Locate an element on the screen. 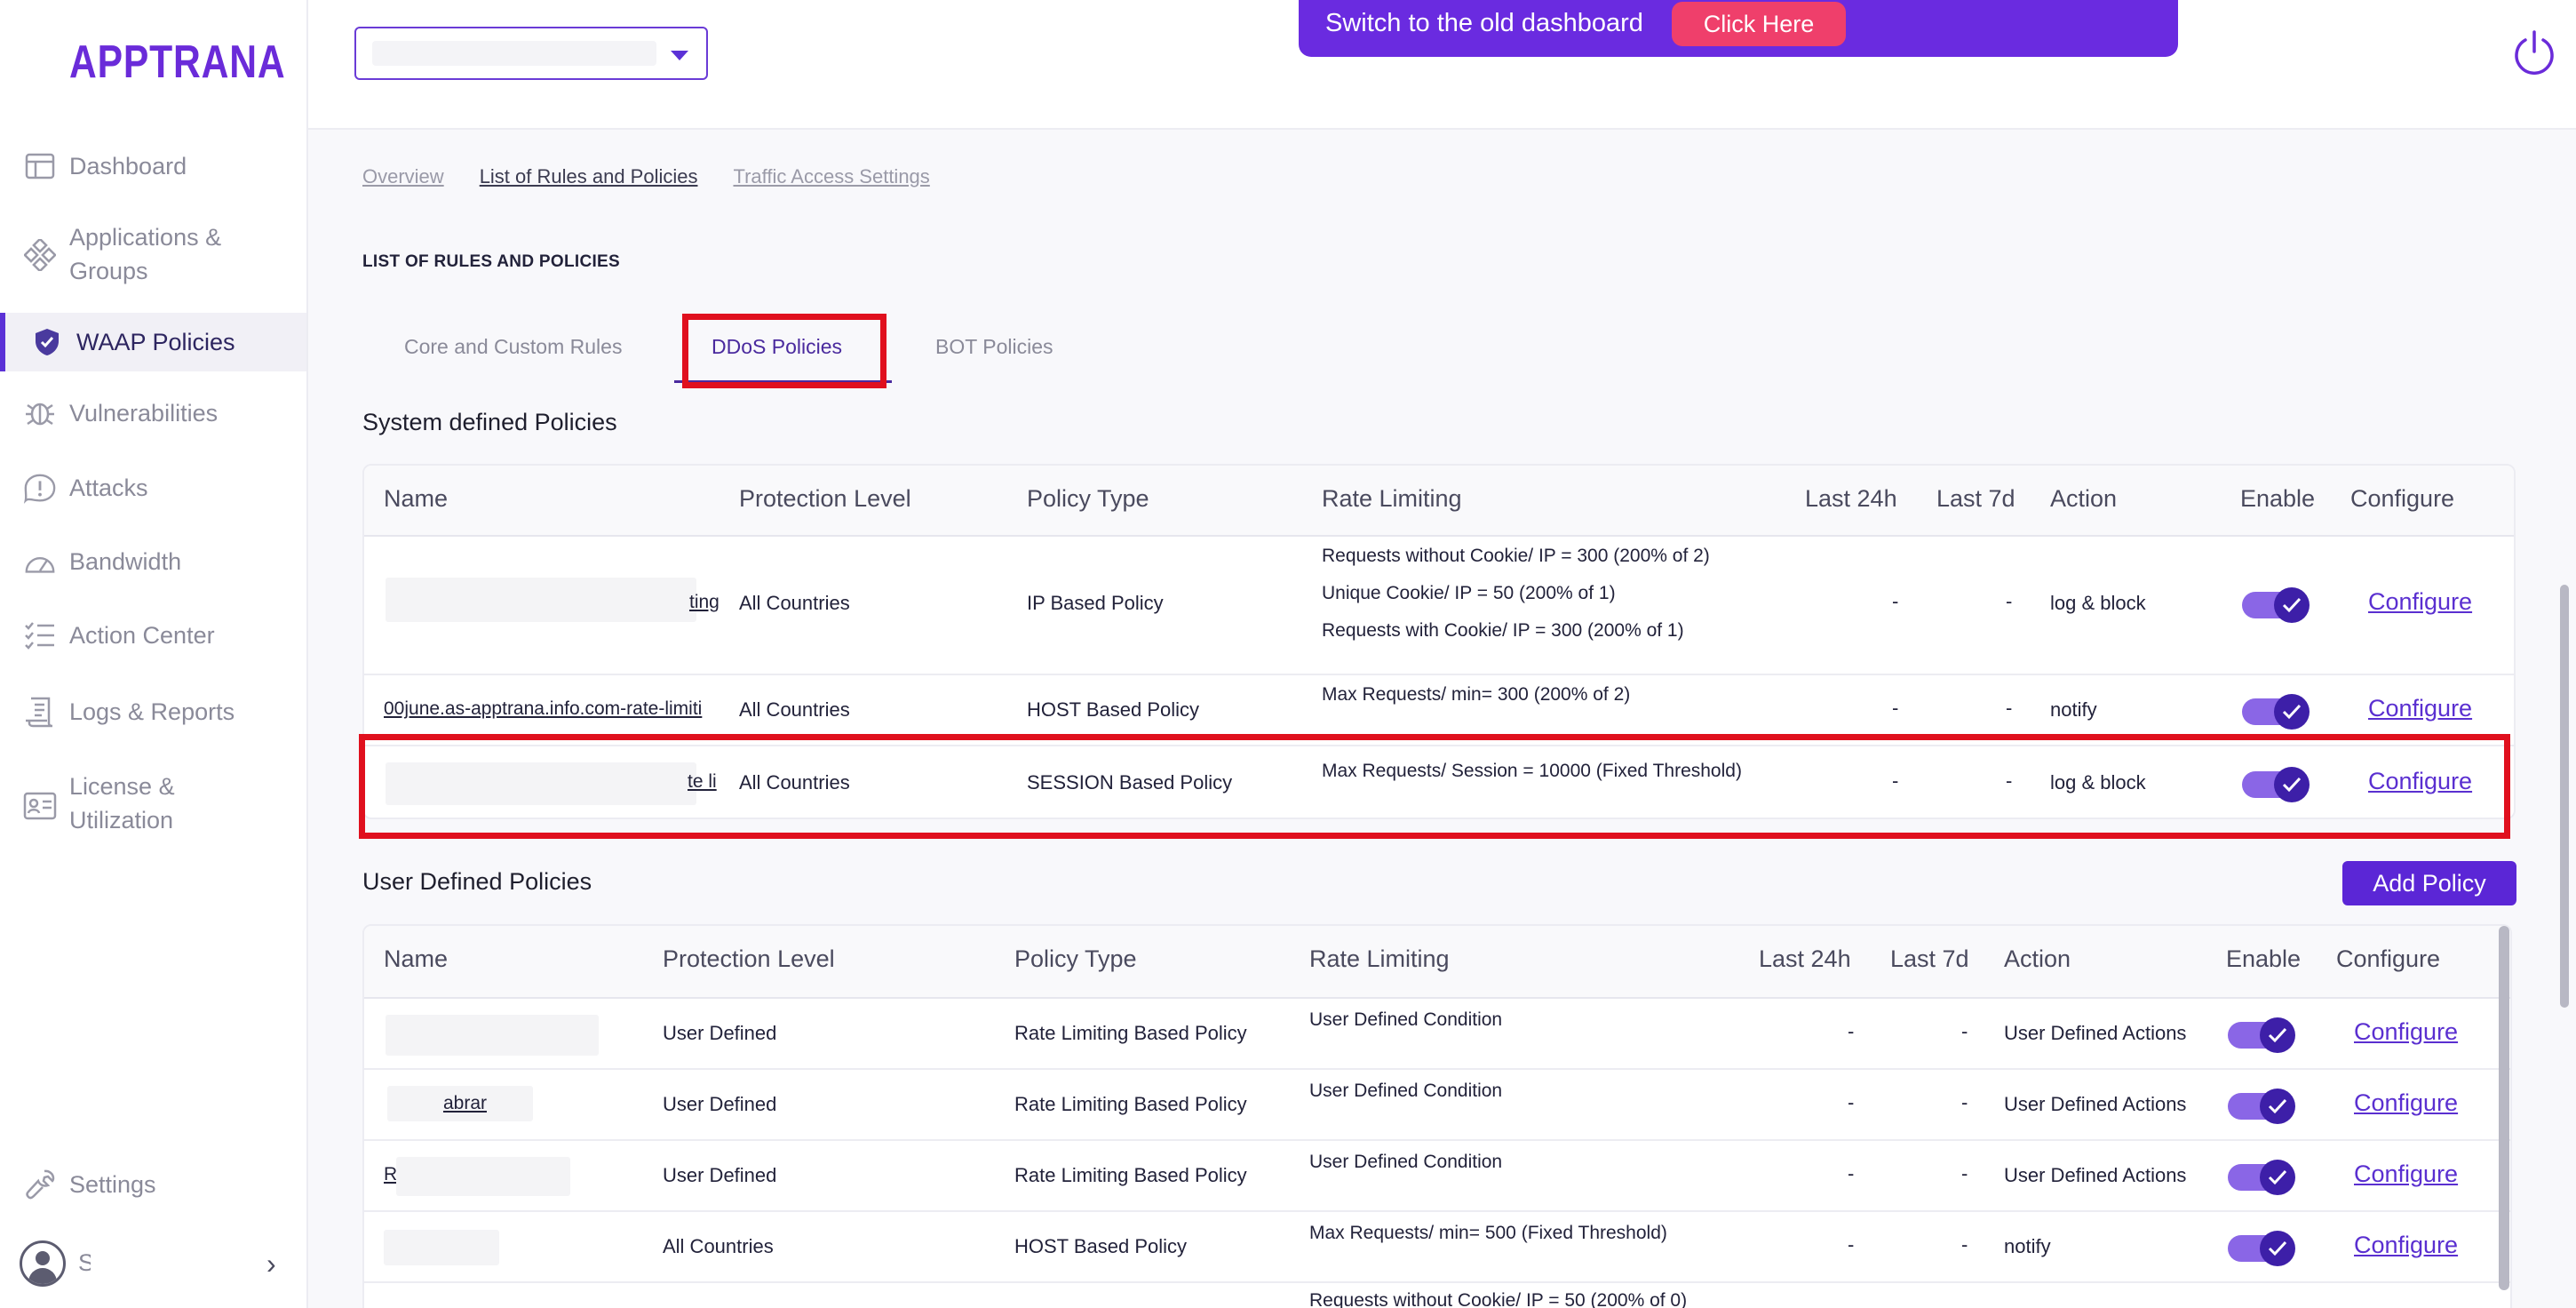 The width and height of the screenshot is (2576, 1308). sidebar-item-label: Action Center is located at coordinates (142, 635).